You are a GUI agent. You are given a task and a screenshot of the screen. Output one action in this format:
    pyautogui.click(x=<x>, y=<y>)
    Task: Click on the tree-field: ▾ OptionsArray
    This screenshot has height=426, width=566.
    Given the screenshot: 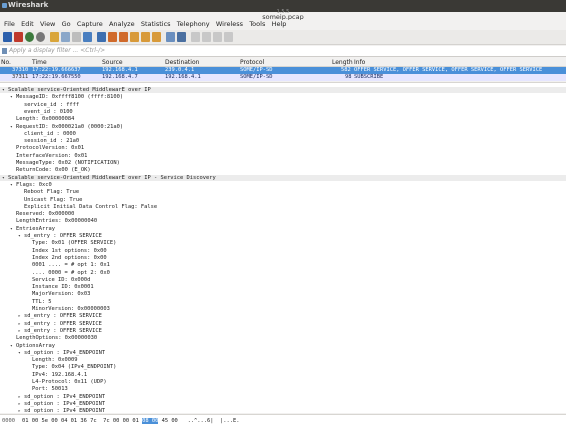 What is the action you would take?
    pyautogui.click(x=283, y=346)
    